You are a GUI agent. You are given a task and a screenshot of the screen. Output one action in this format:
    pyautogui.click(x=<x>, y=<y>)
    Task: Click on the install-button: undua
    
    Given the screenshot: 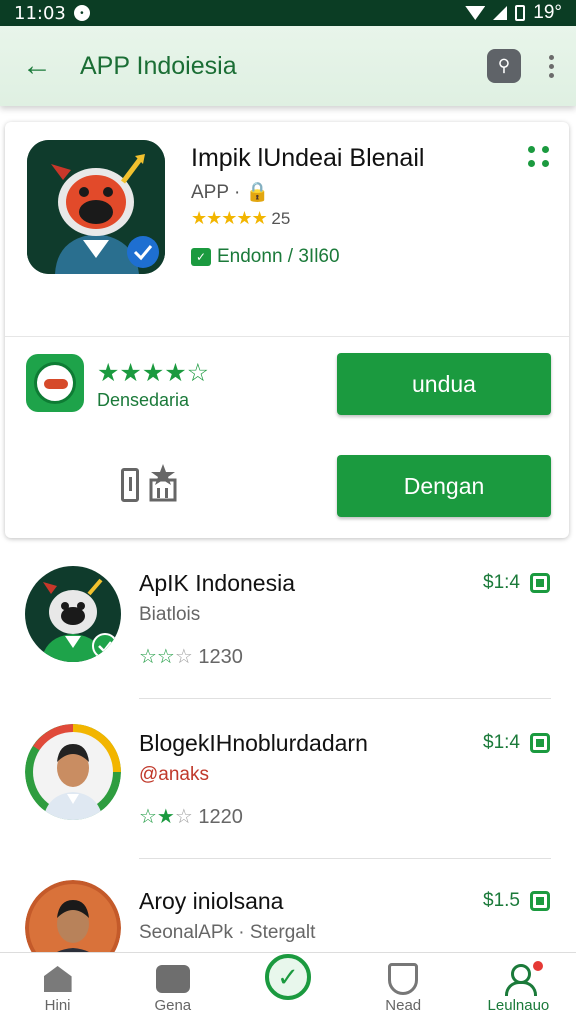 What is the action you would take?
    pyautogui.click(x=444, y=384)
    